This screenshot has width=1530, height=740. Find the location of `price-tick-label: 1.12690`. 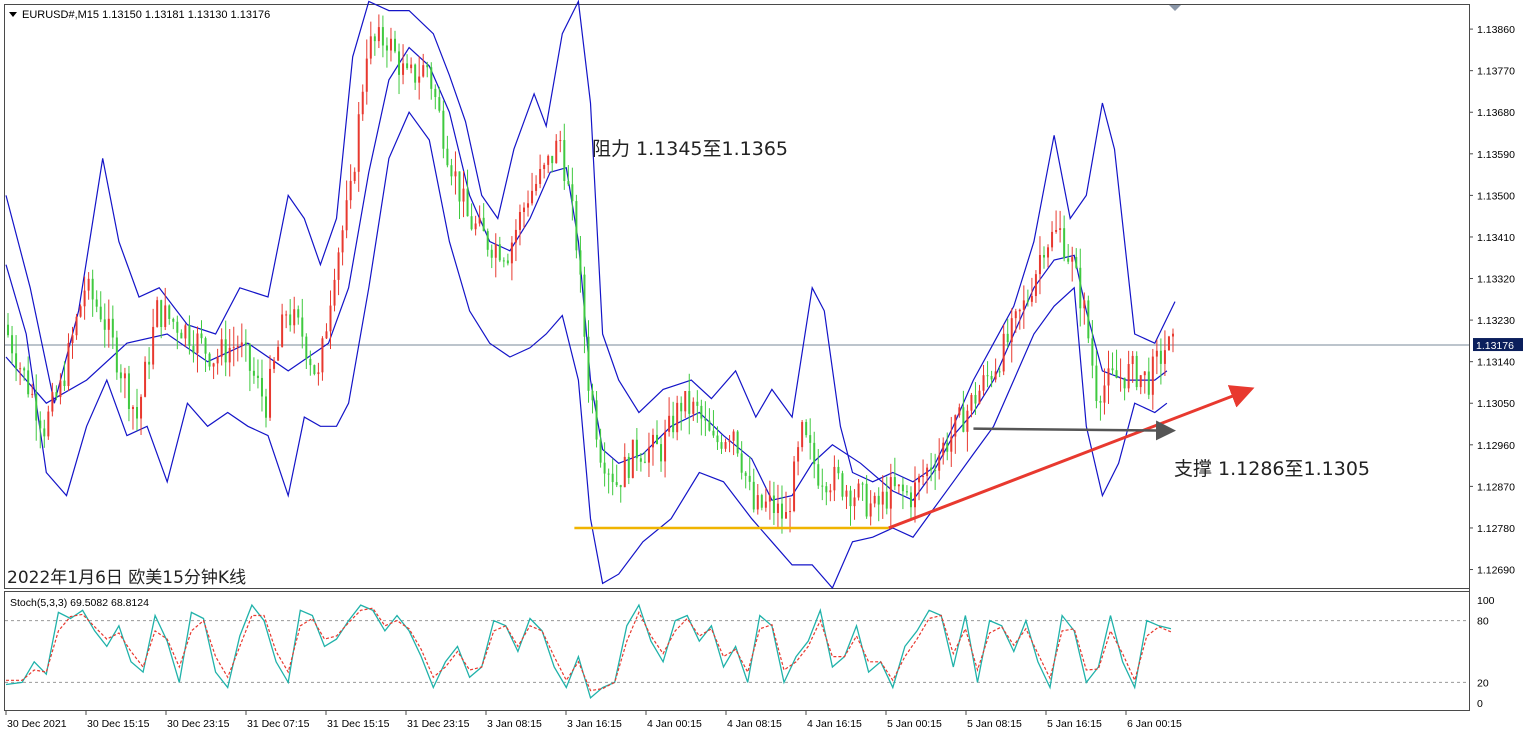

price-tick-label: 1.12690 is located at coordinates (1496, 571).